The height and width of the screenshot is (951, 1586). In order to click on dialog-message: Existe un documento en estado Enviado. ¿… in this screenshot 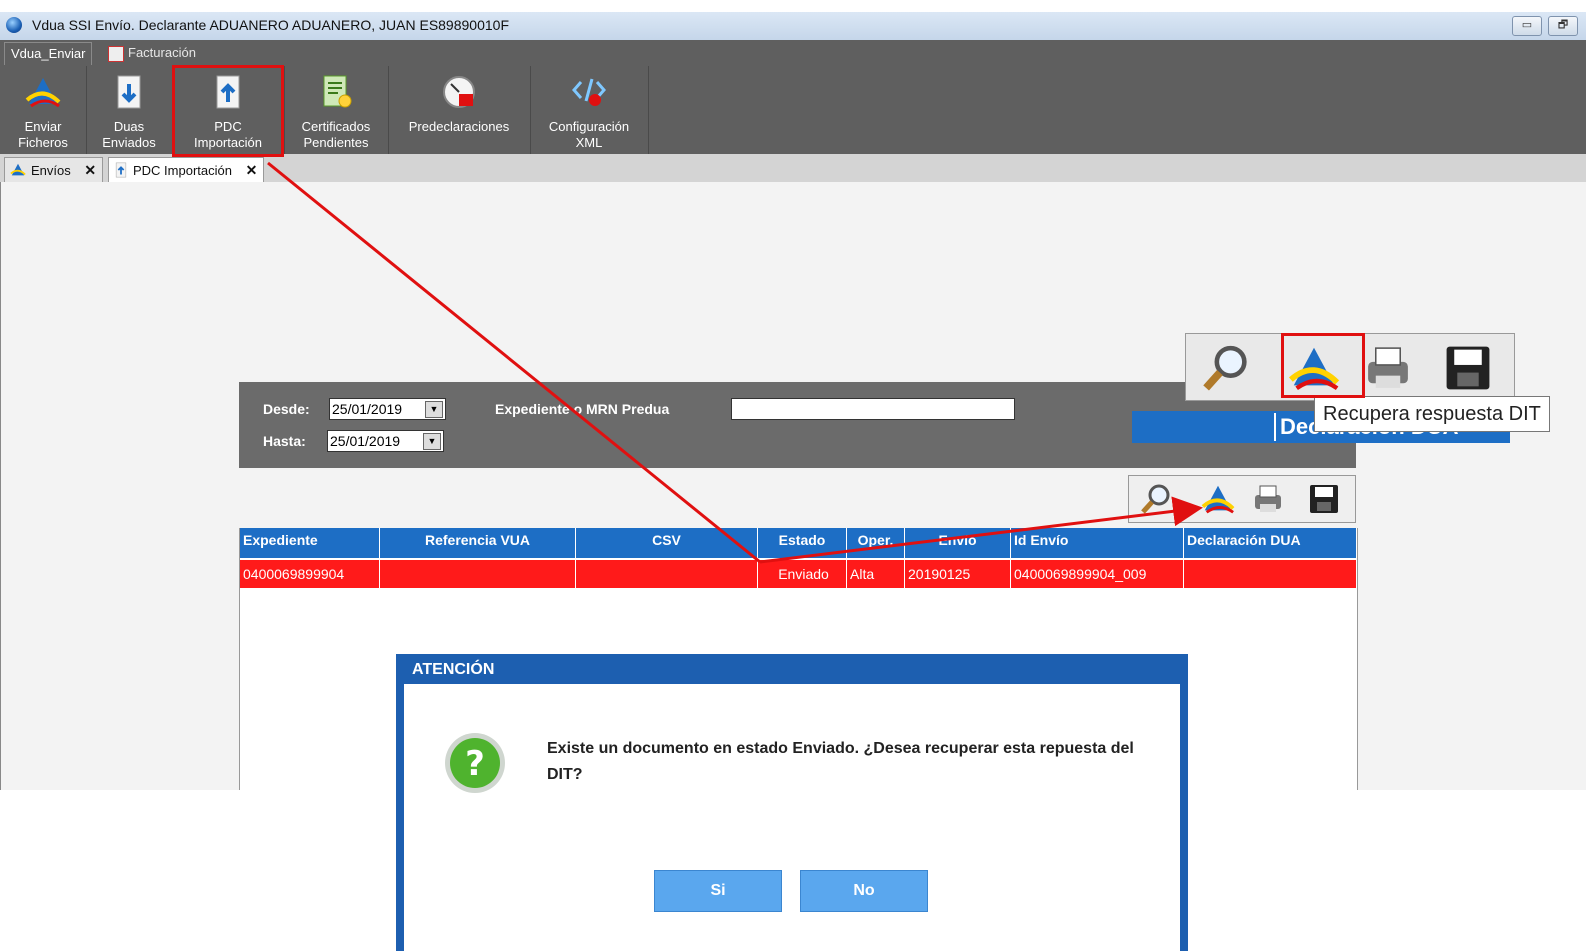, I will do `click(840, 761)`.